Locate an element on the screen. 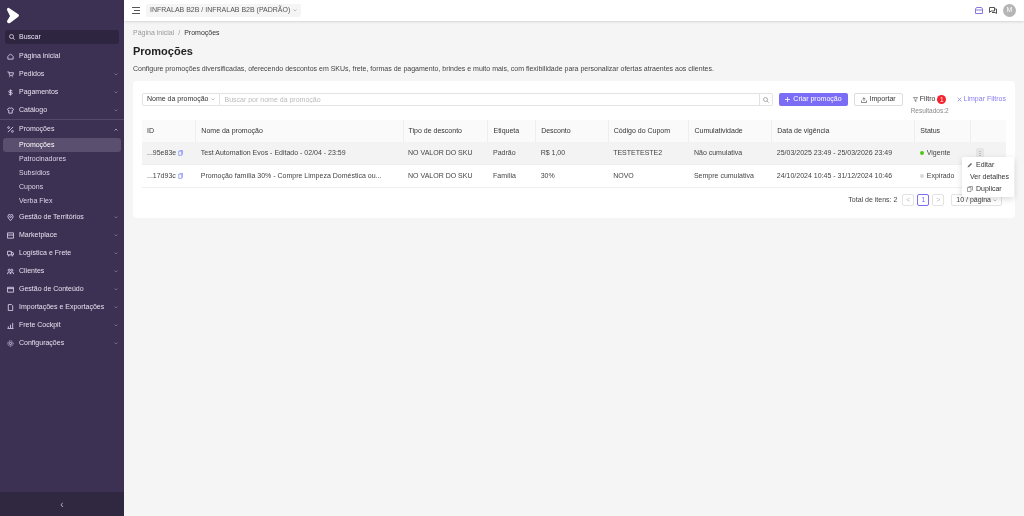 Image resolution: width=1024 pixels, height=516 pixels. page-title: Promoções is located at coordinates (163, 51).